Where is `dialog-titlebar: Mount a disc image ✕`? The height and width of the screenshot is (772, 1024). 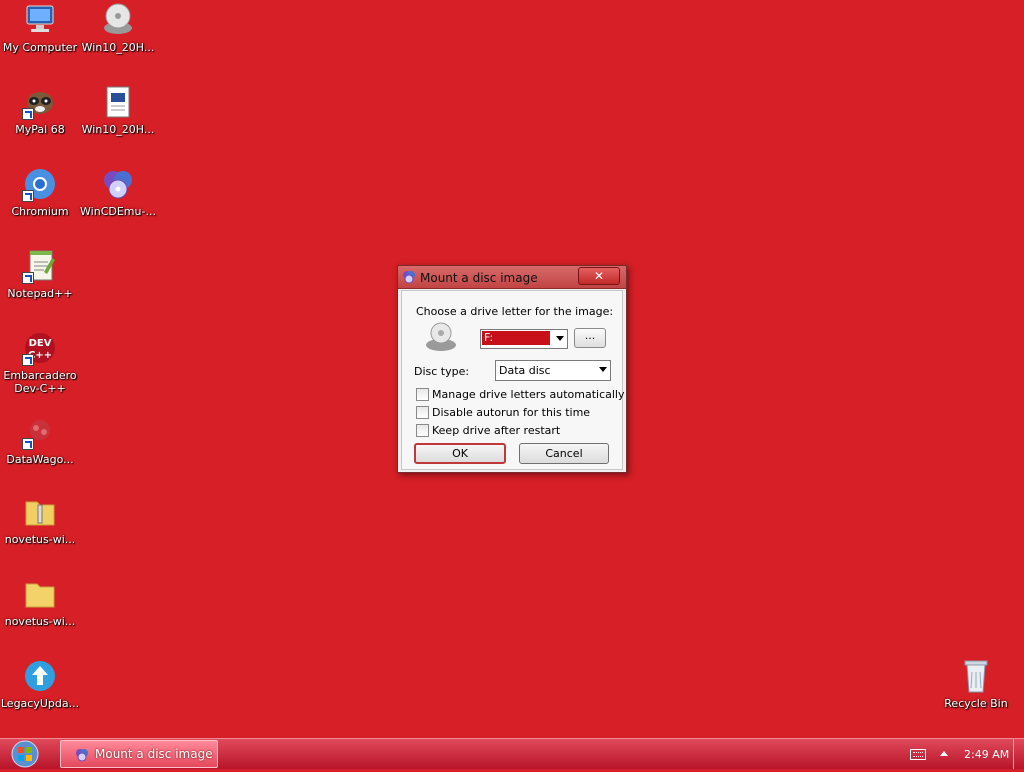
dialog-titlebar: Mount a disc image ✕ is located at coordinates (512, 277).